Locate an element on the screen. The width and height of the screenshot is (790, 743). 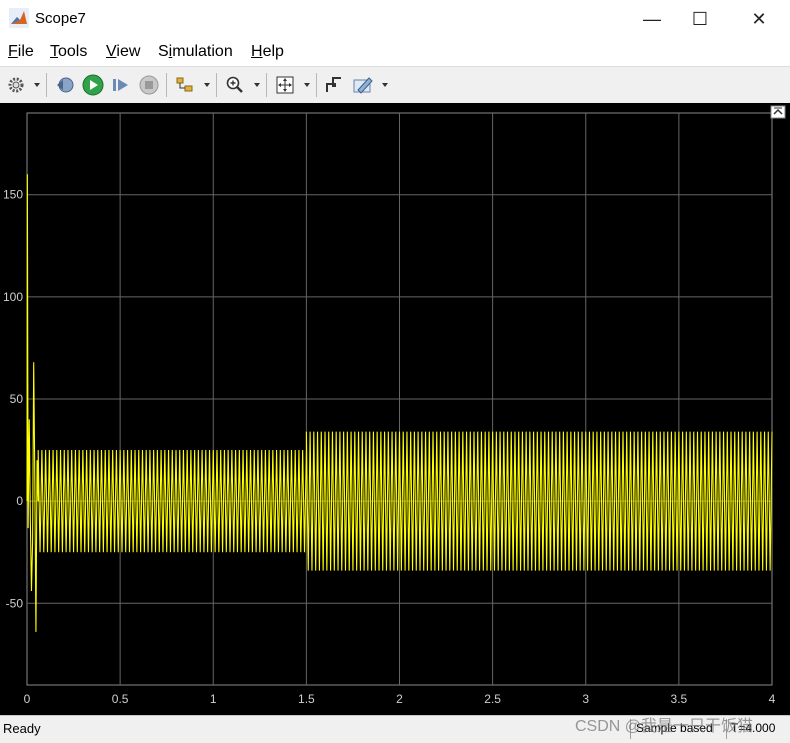
x-tick-label: 0 is located at coordinates (27, 699).